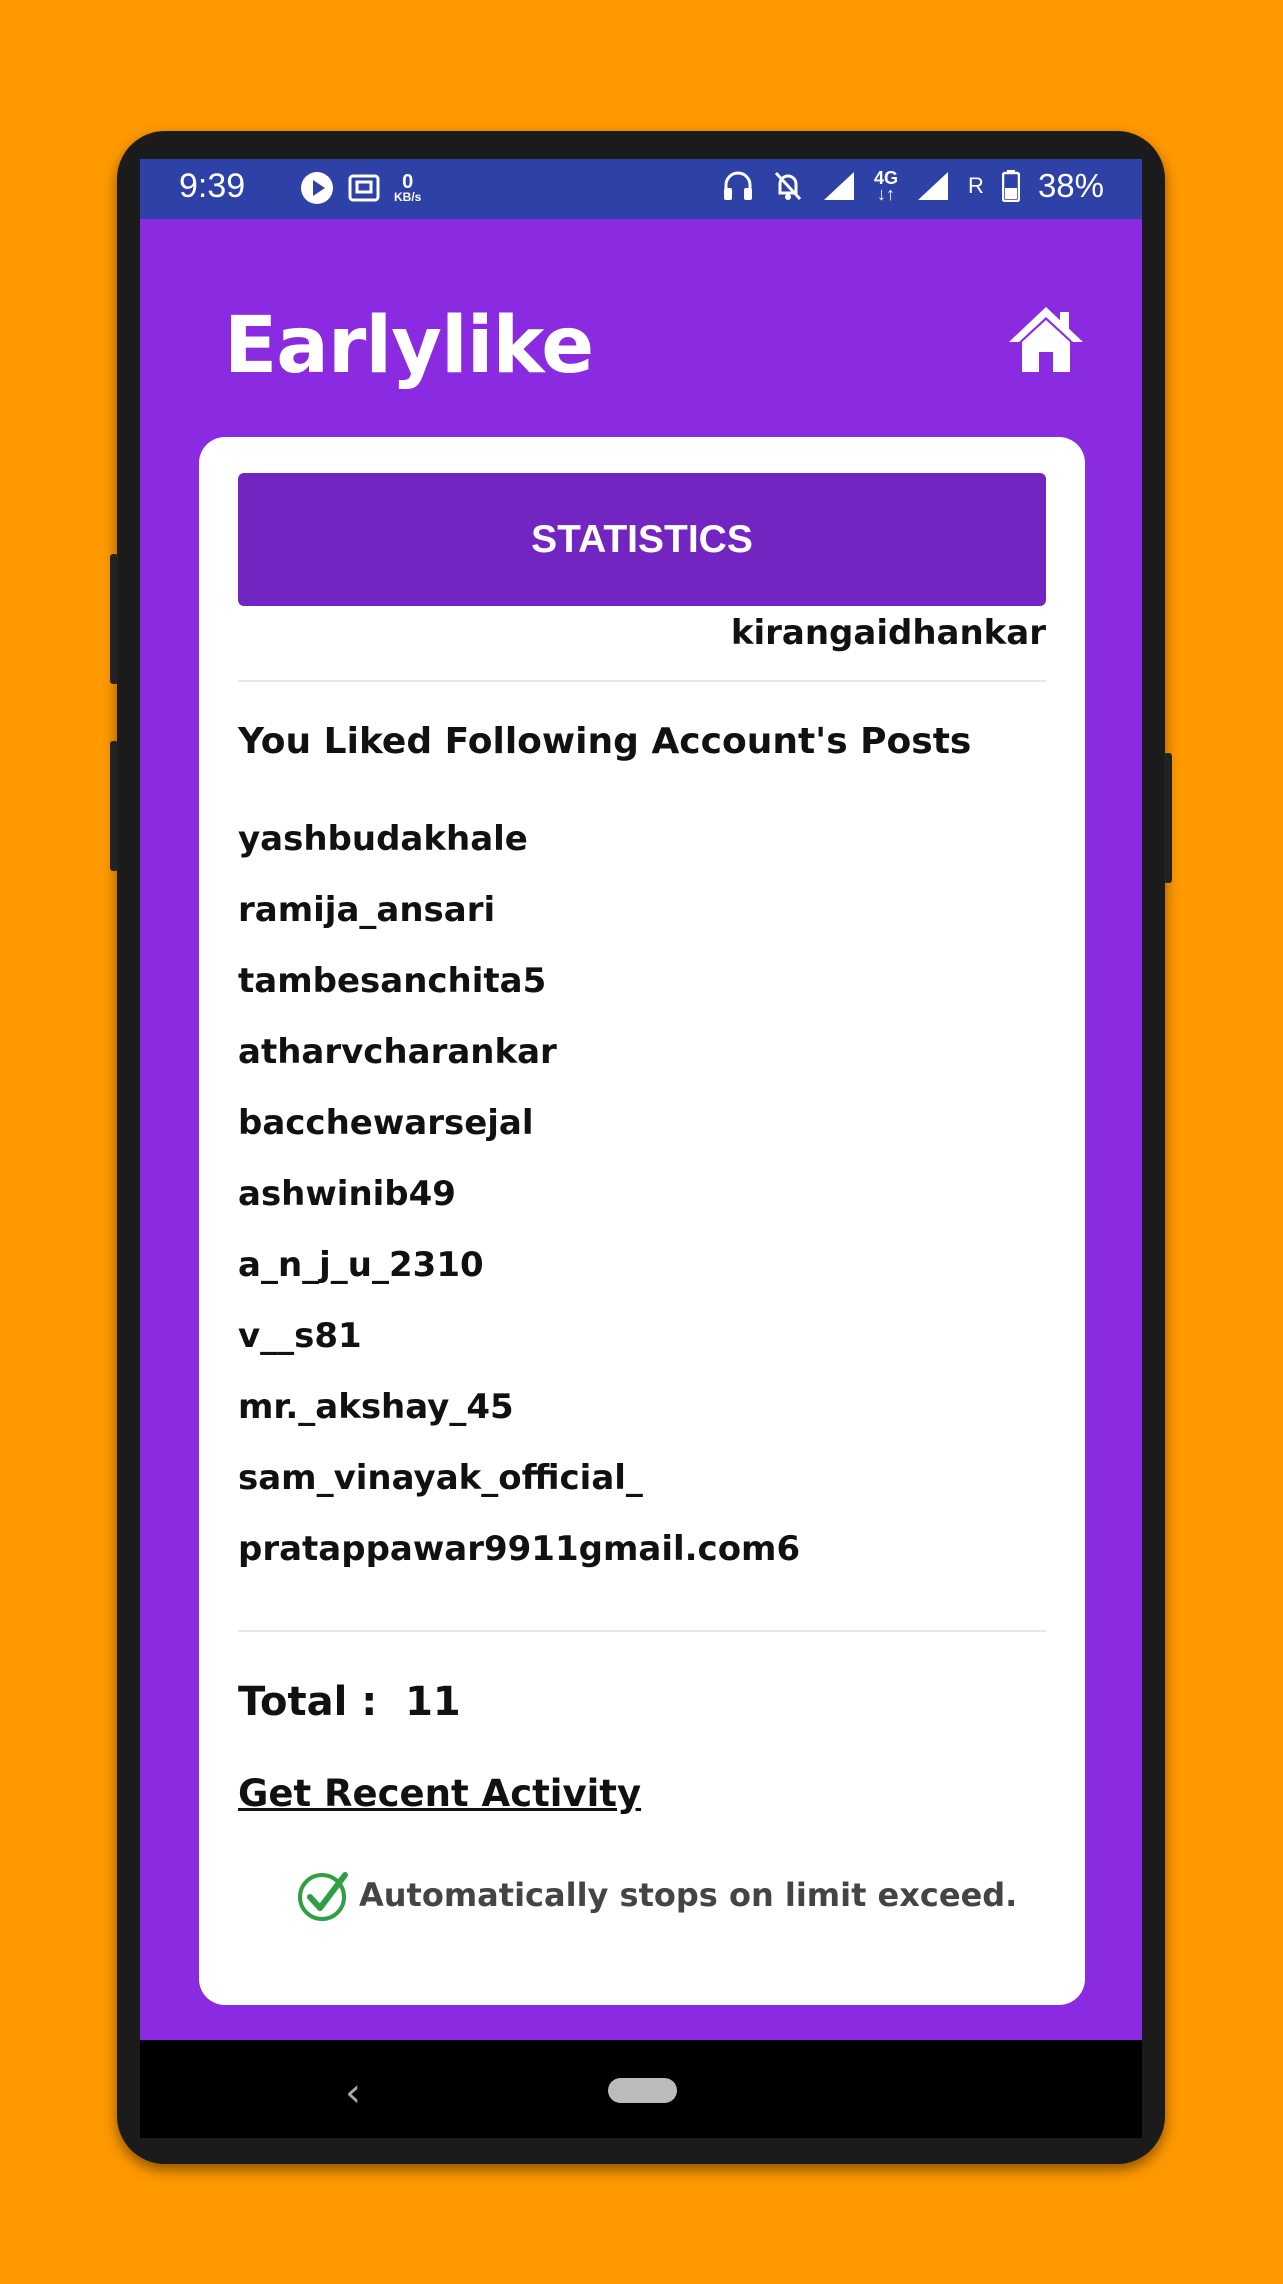  Describe the element at coordinates (300, 1336) in the screenshot. I see `list-item: v__s81` at that location.